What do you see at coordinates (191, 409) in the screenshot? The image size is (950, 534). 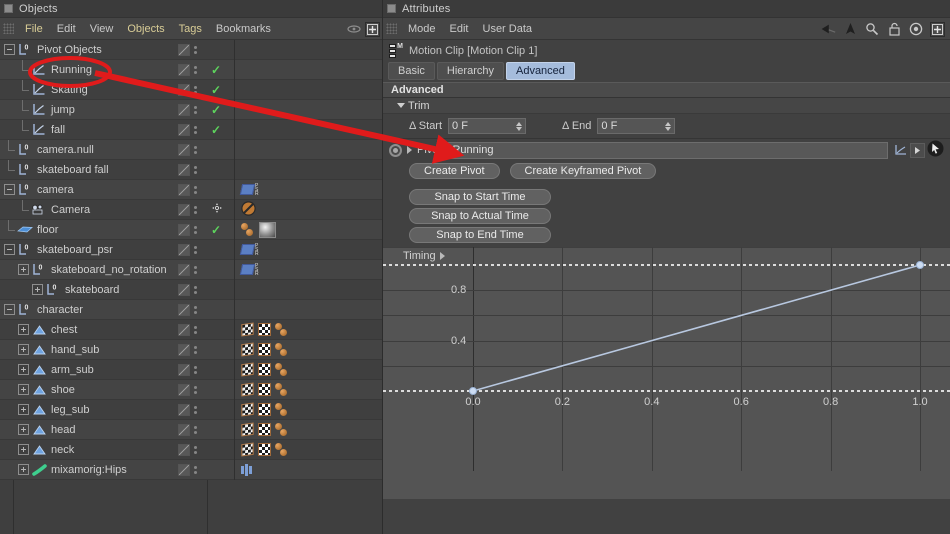 I see `tree-row: leg_sub` at bounding box center [191, 409].